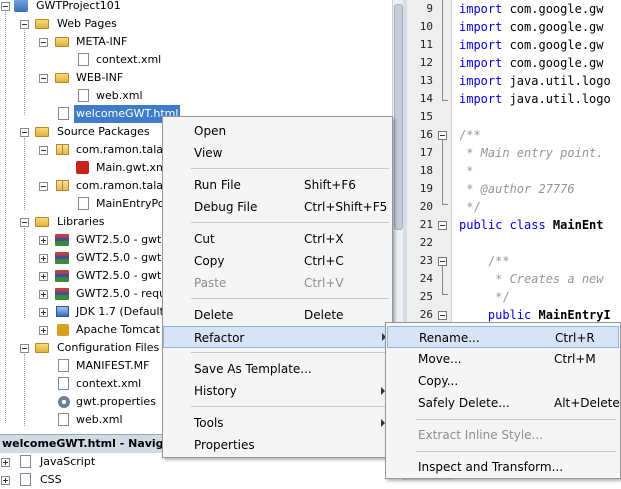 This screenshot has width=621, height=489. Describe the element at coordinates (277, 315) in the screenshot. I see `menu-item-delete: Delete Delete` at that location.